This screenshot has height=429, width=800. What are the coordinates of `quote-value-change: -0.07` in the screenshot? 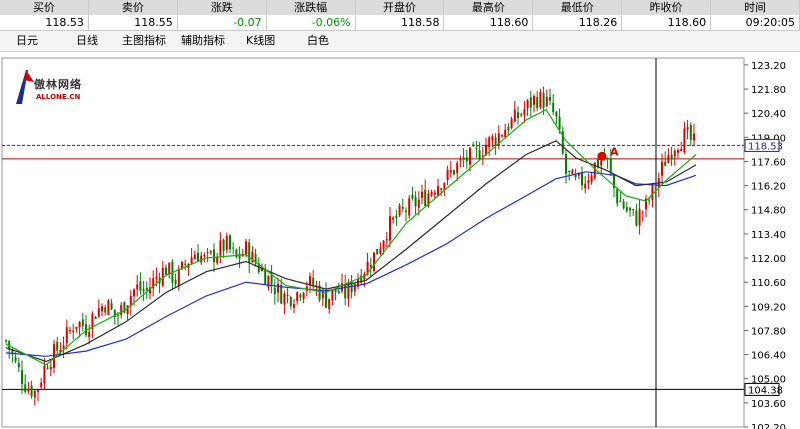 It's located at (222, 22).